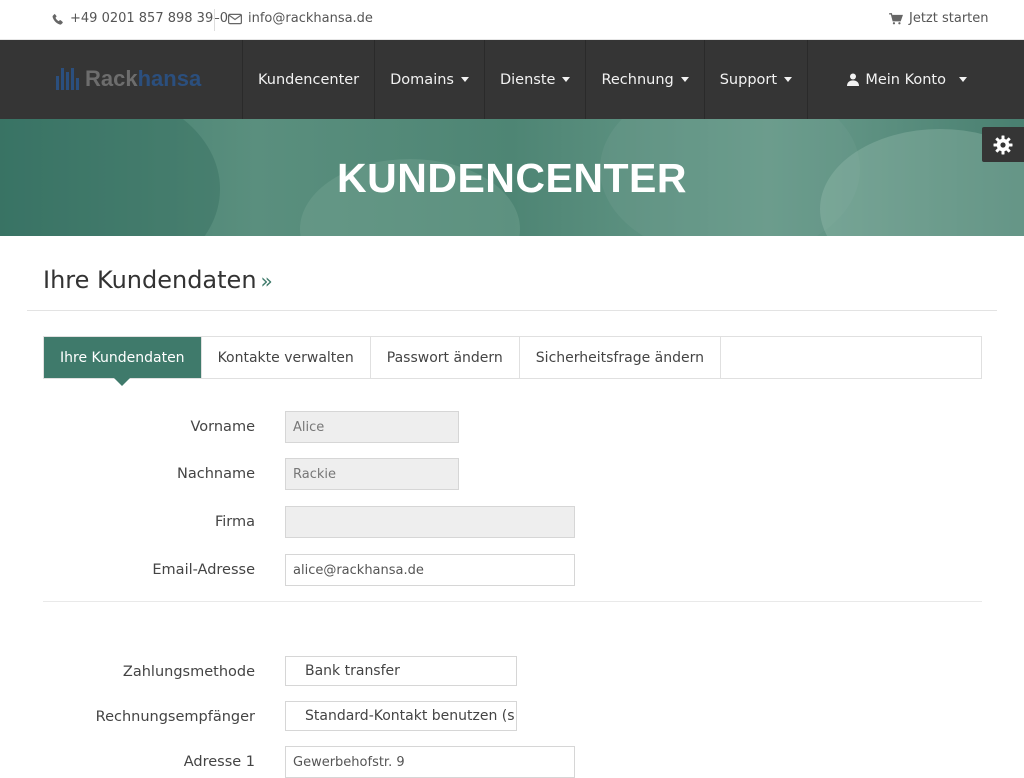 This screenshot has height=778, width=1024. What do you see at coordinates (175, 717) in the screenshot?
I see `billing-contact-label: Rechnungsempfänger` at bounding box center [175, 717].